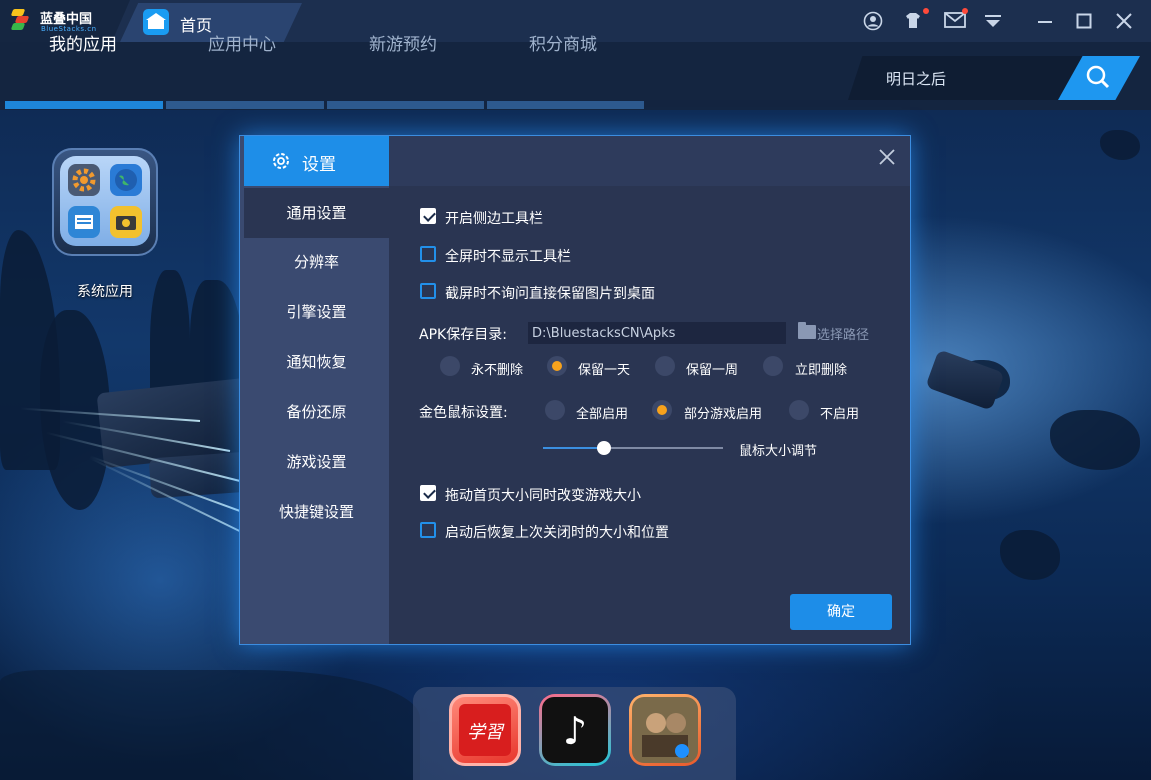  I want to click on camera-icon, so click(126, 222).